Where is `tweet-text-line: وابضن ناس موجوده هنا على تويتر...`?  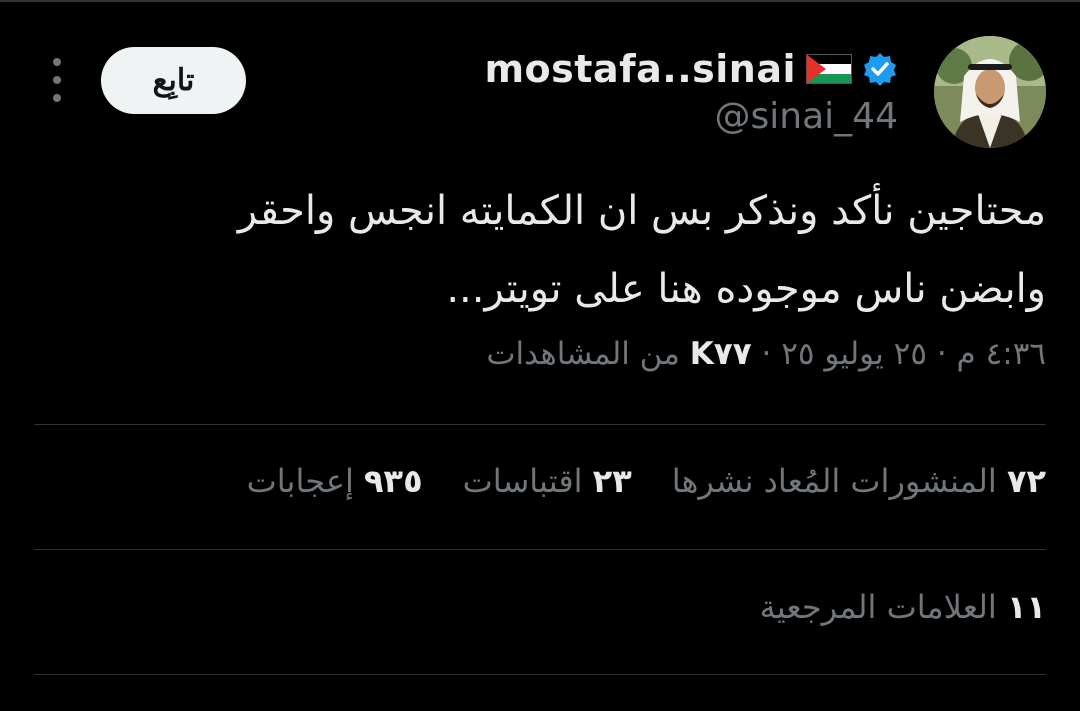
tweet-text-line: وابضن ناس موجوده هنا على تويتر... is located at coordinates (746, 289).